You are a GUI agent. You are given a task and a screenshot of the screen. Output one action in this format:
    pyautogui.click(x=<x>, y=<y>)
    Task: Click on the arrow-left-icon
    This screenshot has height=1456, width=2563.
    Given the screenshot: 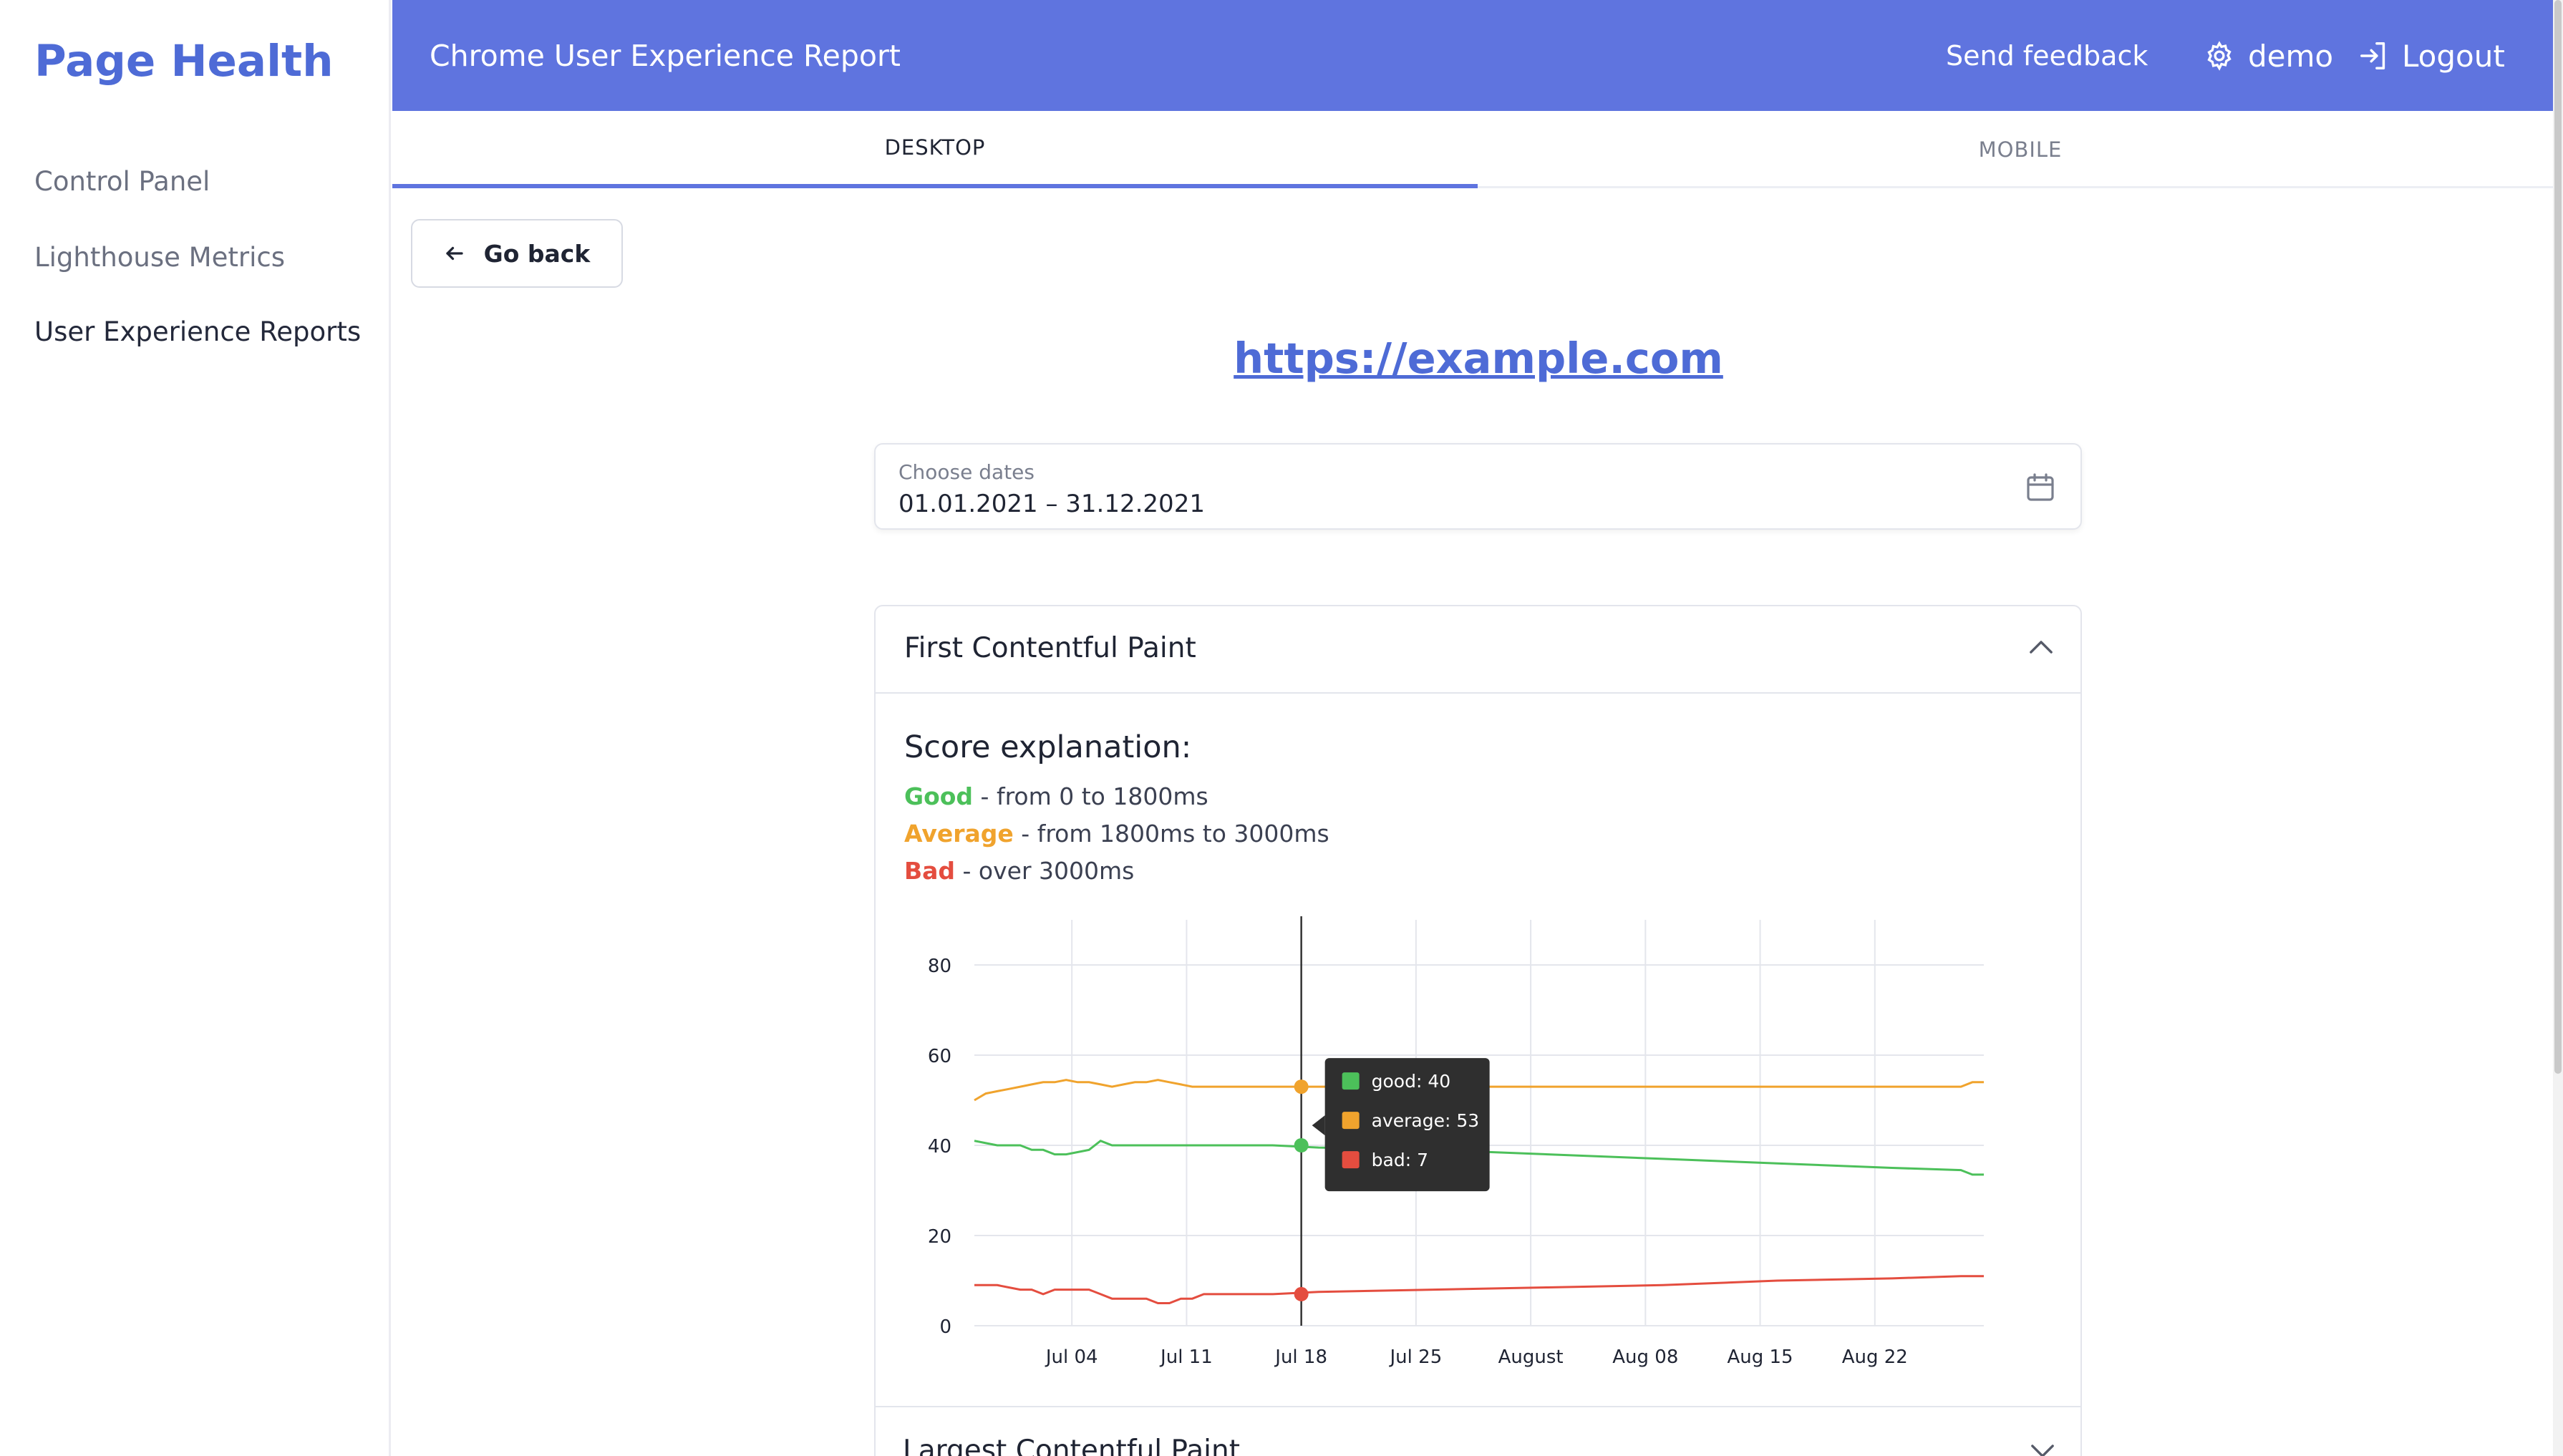 What is the action you would take?
    pyautogui.click(x=455, y=253)
    